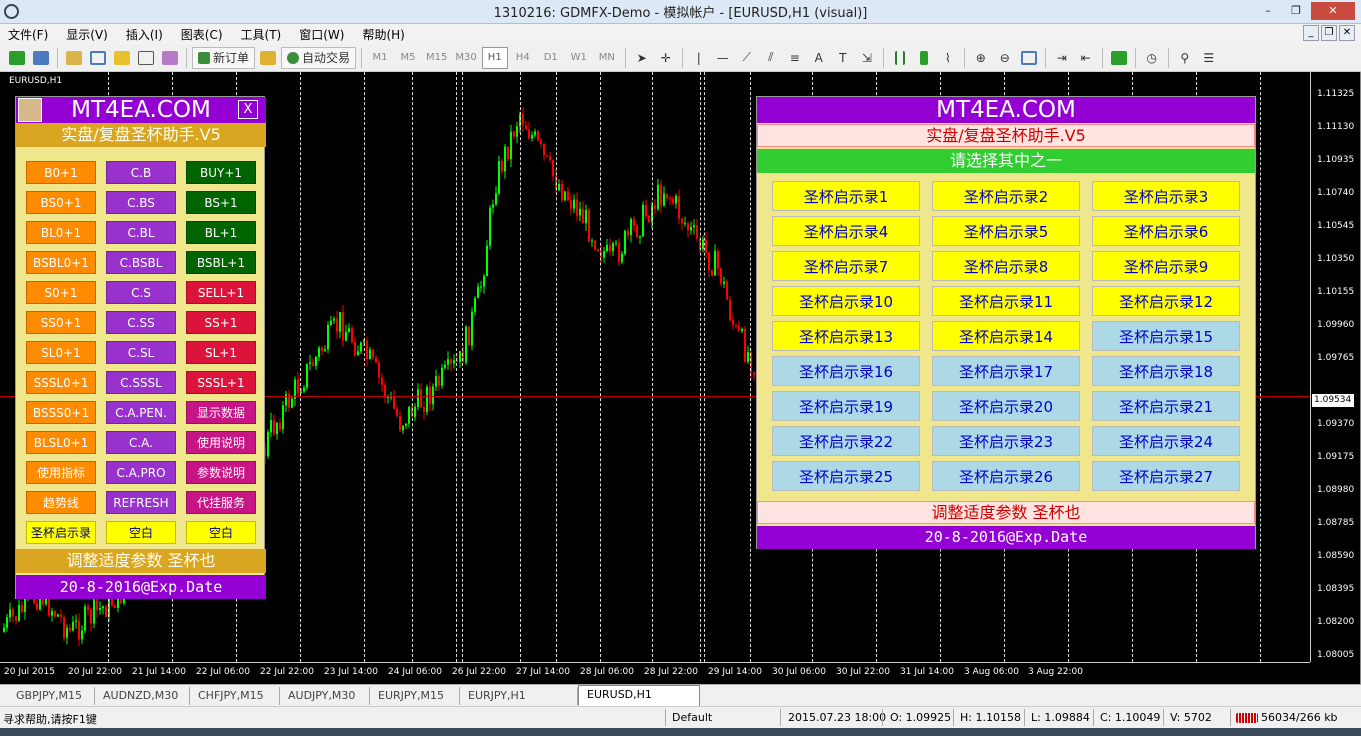 This screenshot has height=736, width=1361. I want to click on periods-icon: ◷, so click(1152, 58).